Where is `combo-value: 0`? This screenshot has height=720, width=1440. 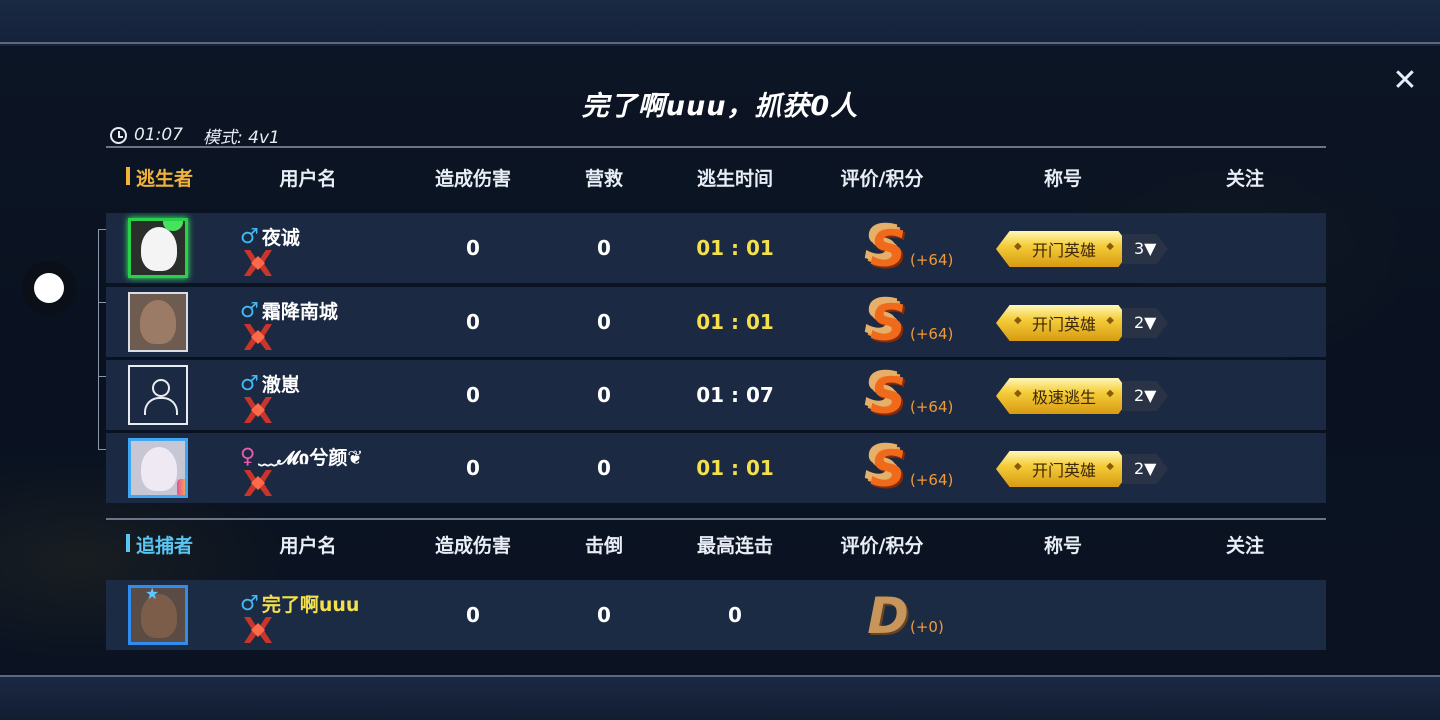
combo-value: 0 is located at coordinates (735, 615).